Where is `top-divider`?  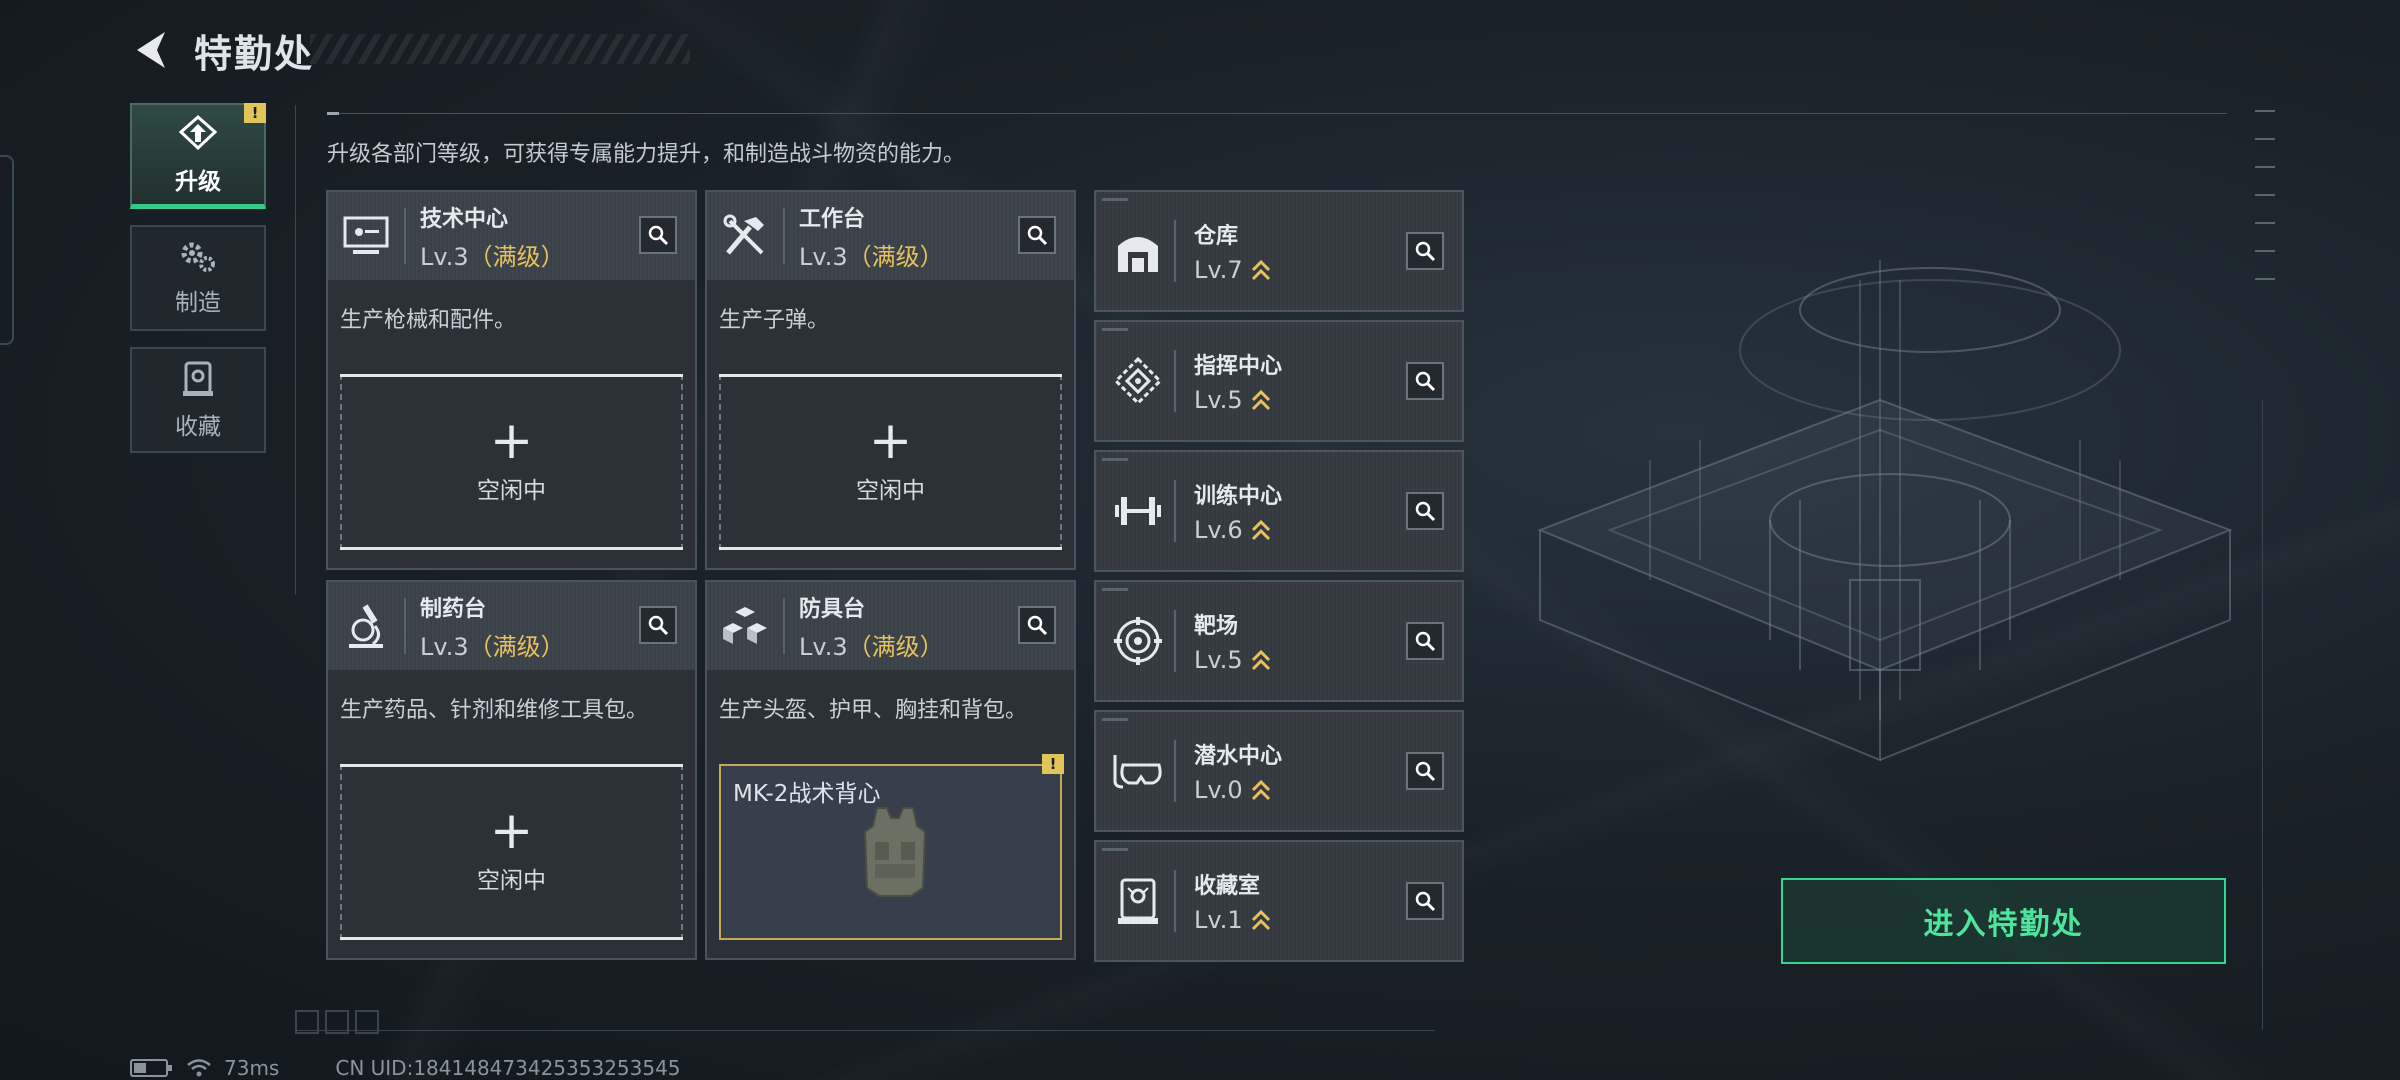 top-divider is located at coordinates (1277, 113).